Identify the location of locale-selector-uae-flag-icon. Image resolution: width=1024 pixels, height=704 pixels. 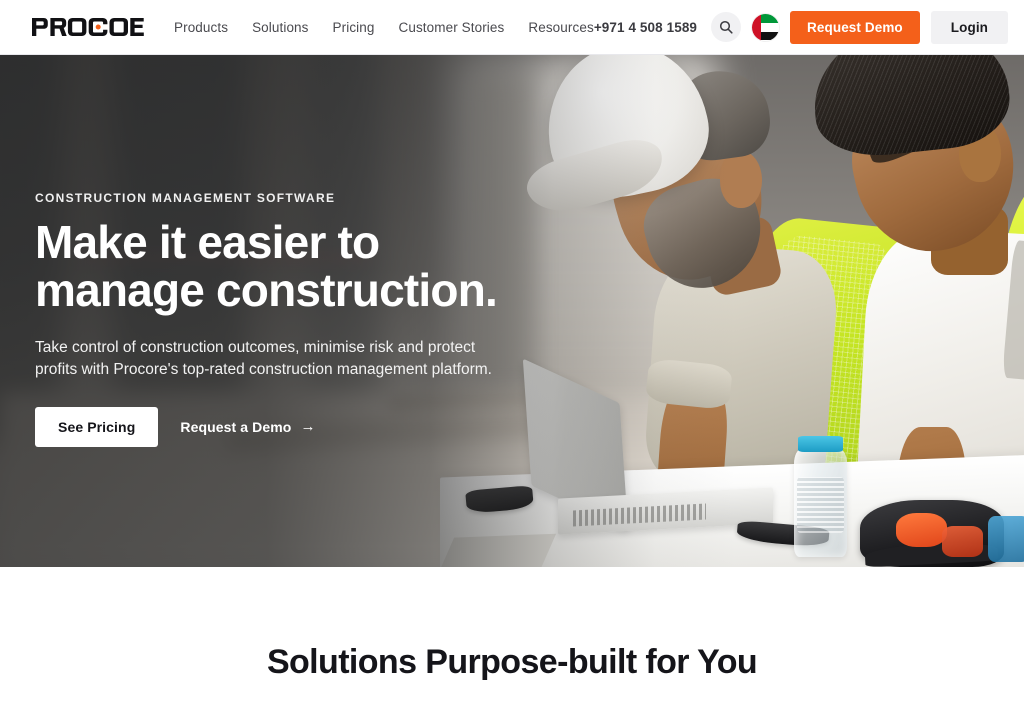
(766, 27).